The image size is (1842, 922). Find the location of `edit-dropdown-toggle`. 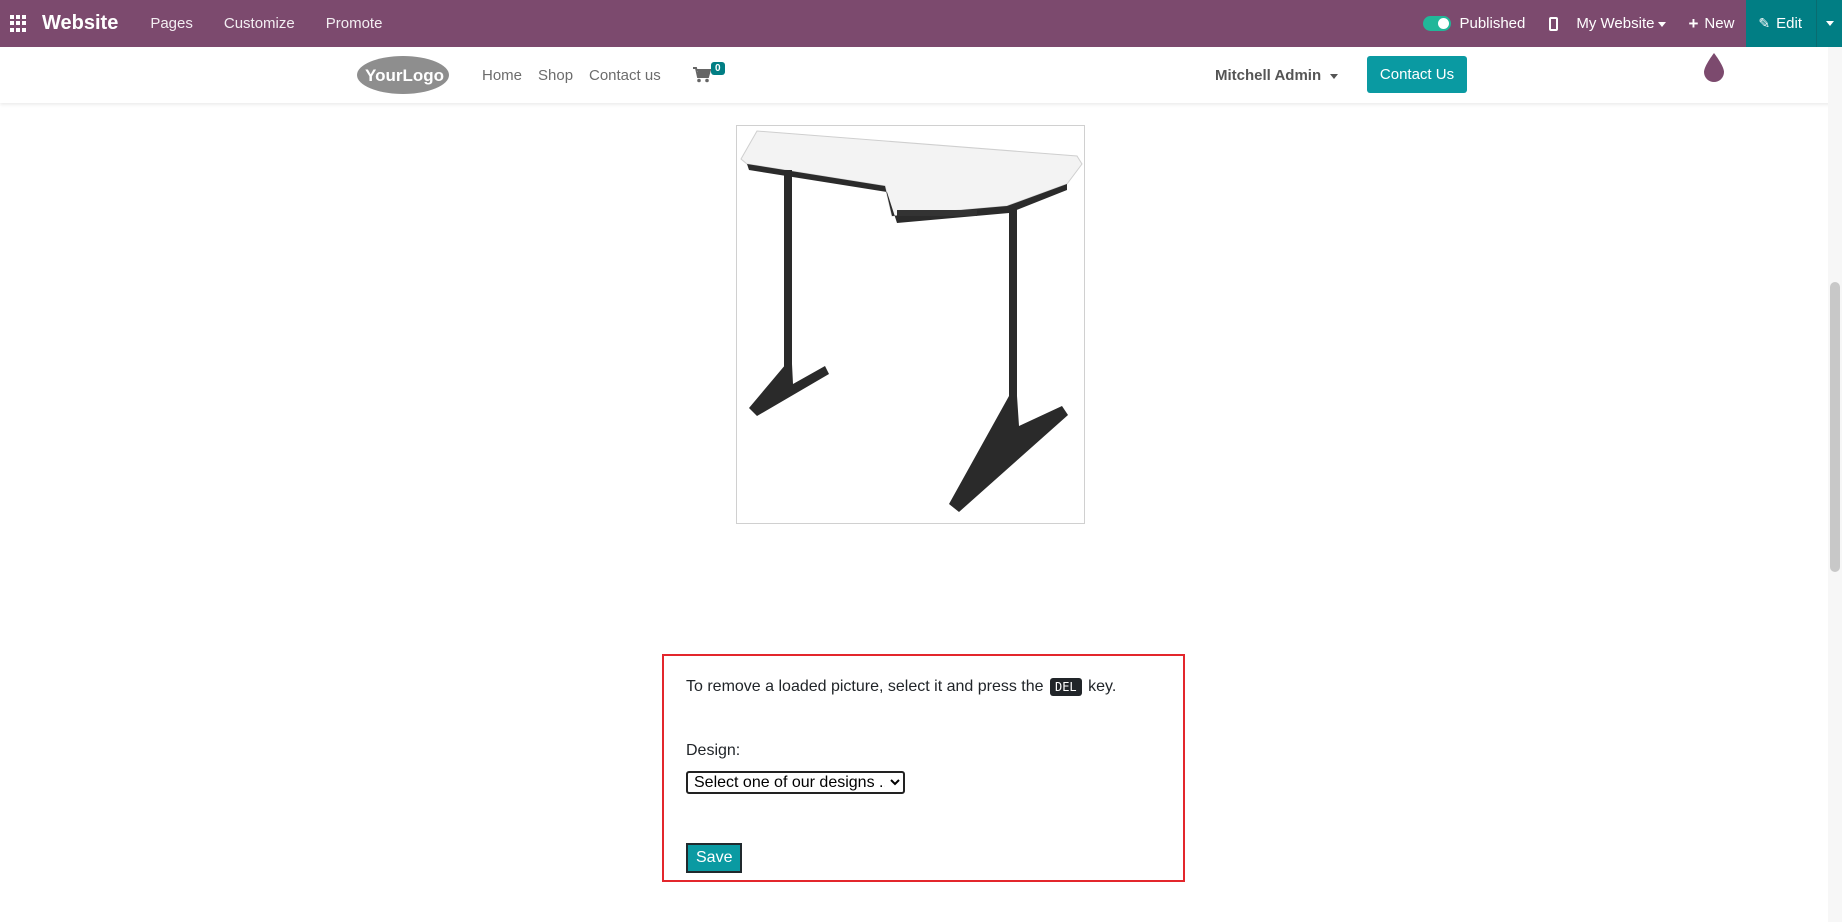

edit-dropdown-toggle is located at coordinates (1829, 23).